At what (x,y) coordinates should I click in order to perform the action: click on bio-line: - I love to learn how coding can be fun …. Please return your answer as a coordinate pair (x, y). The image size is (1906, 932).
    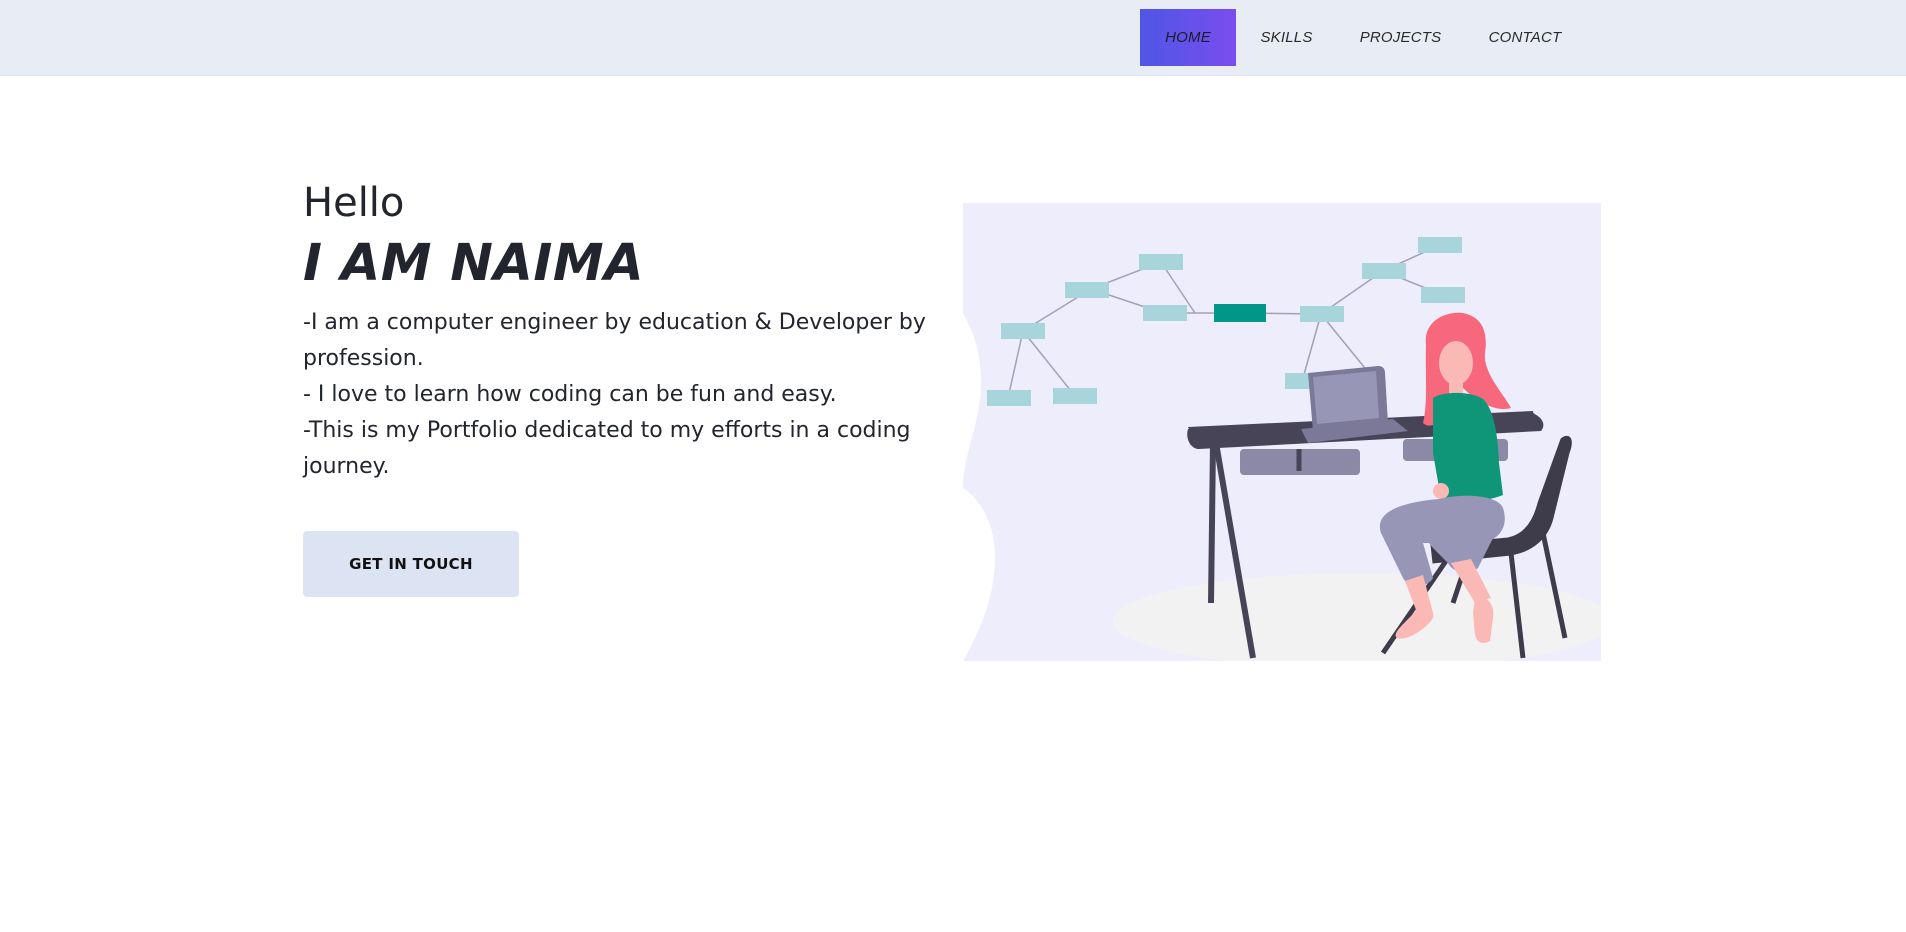
    Looking at the image, I should click on (570, 394).